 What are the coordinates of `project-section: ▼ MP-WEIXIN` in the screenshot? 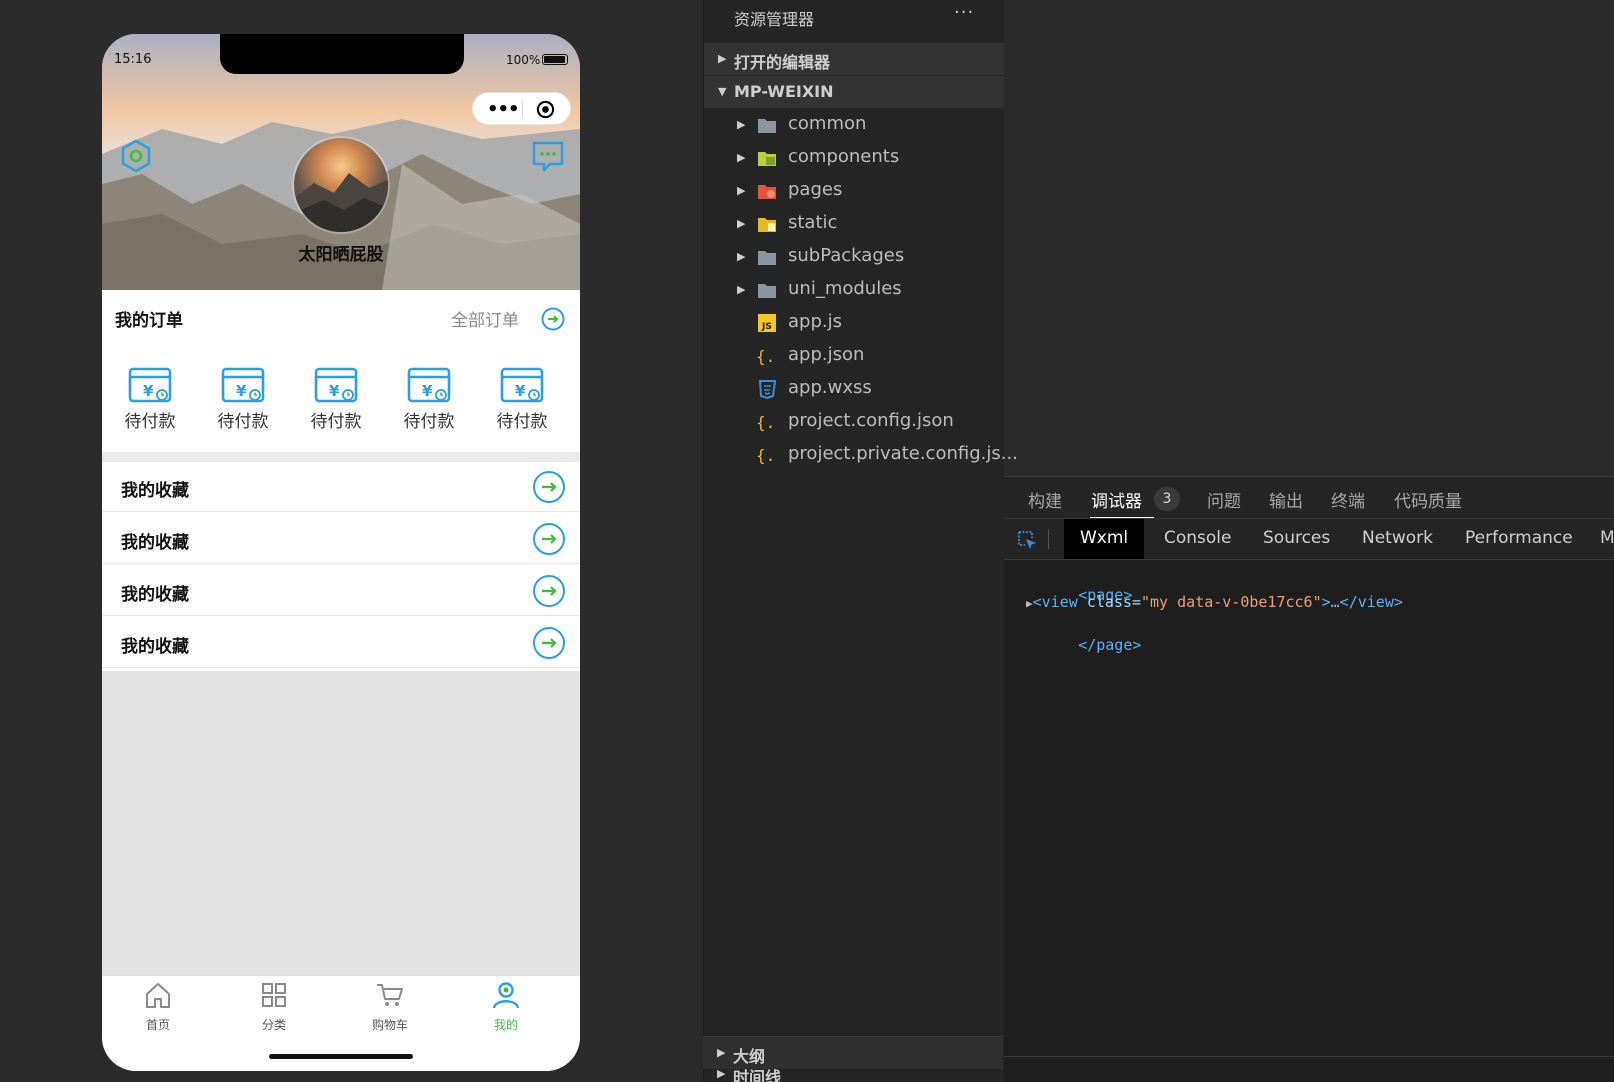 It's located at (854, 92).